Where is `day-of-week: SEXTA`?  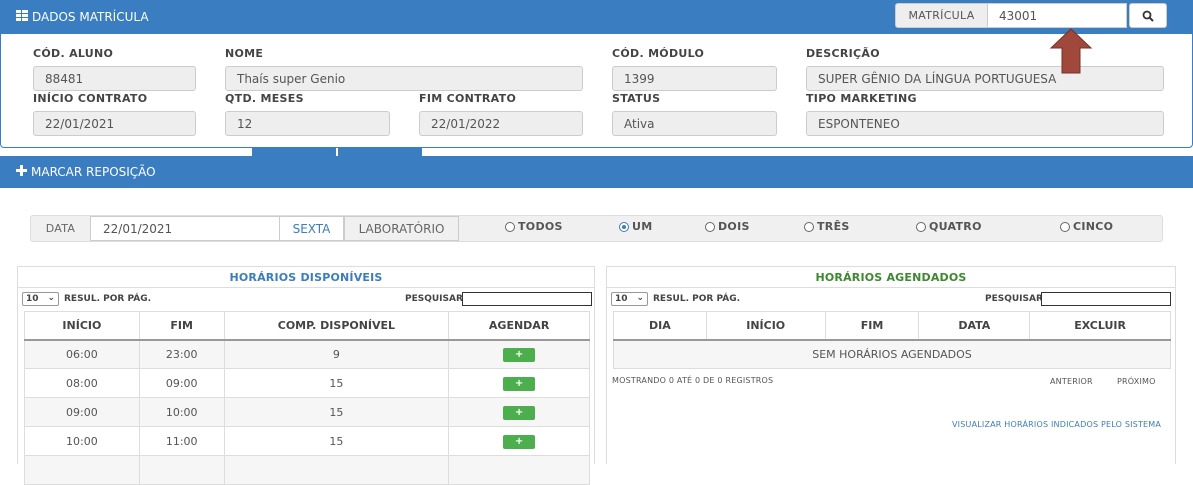 day-of-week: SEXTA is located at coordinates (312, 228).